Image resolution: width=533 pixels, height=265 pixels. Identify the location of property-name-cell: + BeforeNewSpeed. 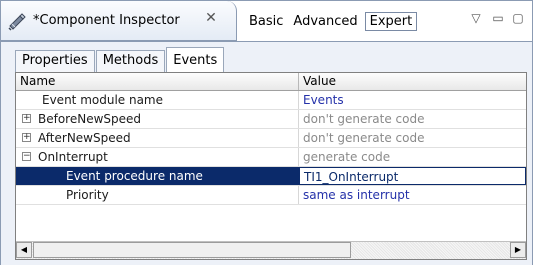
(157, 119).